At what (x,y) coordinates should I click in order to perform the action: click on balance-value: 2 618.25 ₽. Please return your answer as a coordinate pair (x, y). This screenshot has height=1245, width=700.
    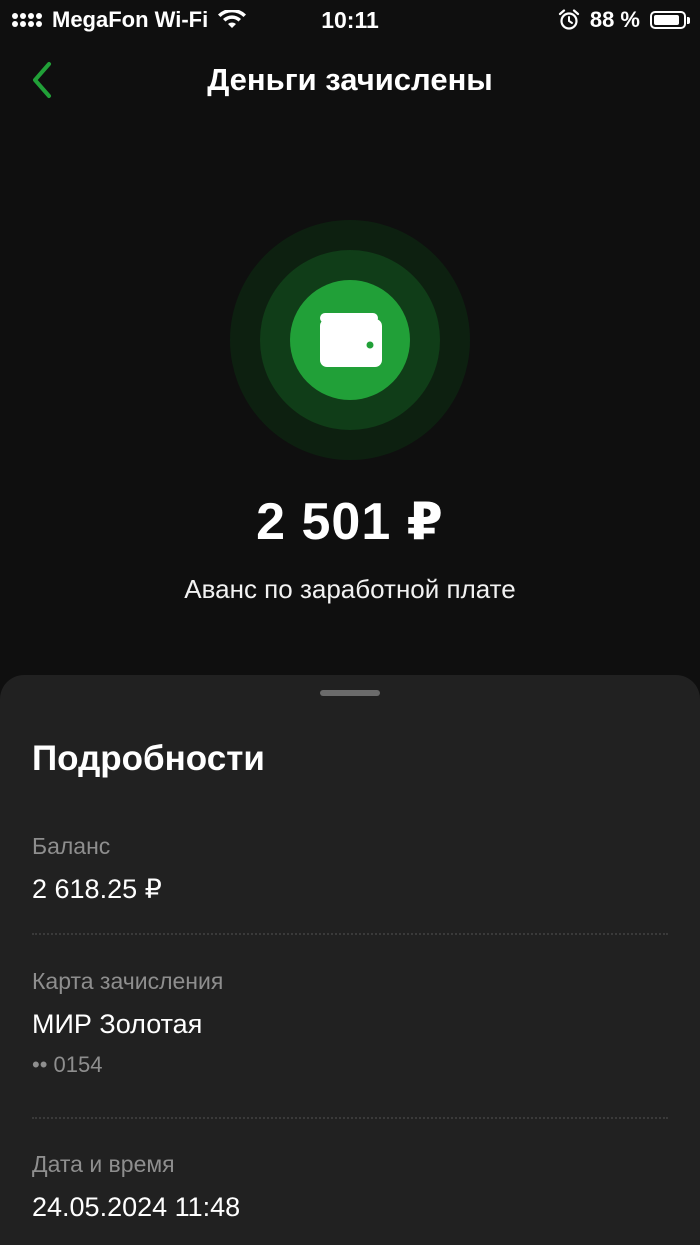
    Looking at the image, I should click on (97, 889).